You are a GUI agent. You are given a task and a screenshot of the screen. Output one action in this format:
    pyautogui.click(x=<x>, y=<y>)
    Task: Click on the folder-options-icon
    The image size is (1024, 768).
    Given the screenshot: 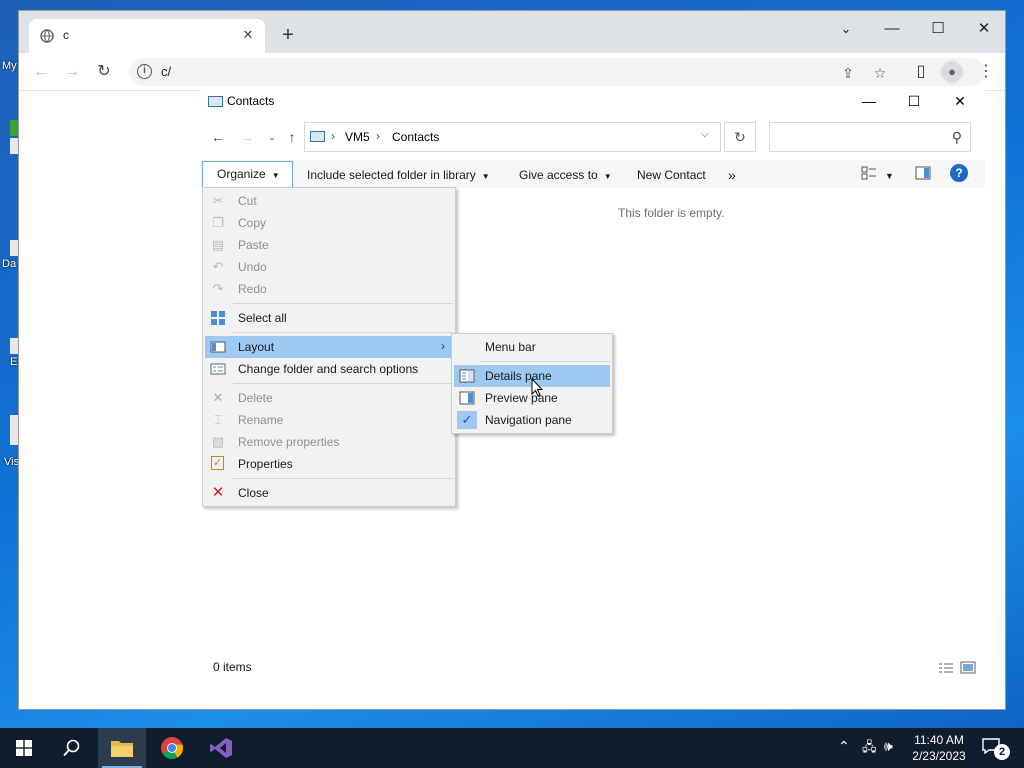 What is the action you would take?
    pyautogui.click(x=218, y=369)
    